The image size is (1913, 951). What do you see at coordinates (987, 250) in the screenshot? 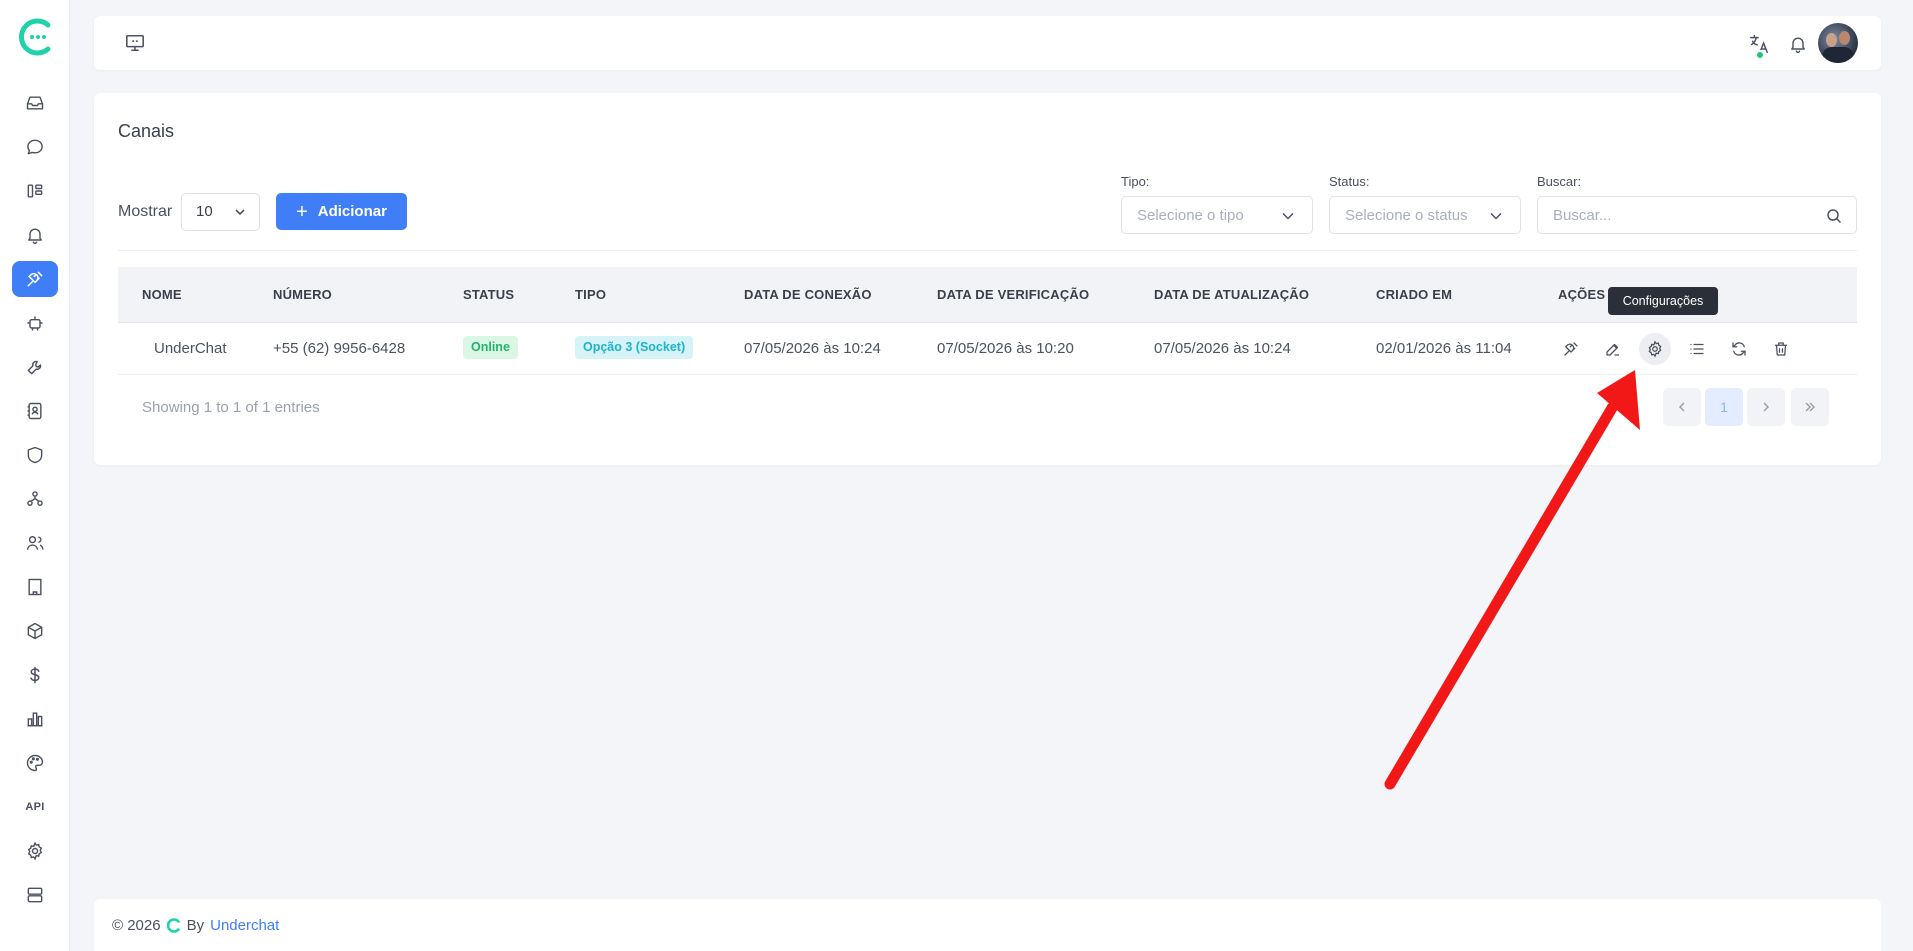
I see `divider` at bounding box center [987, 250].